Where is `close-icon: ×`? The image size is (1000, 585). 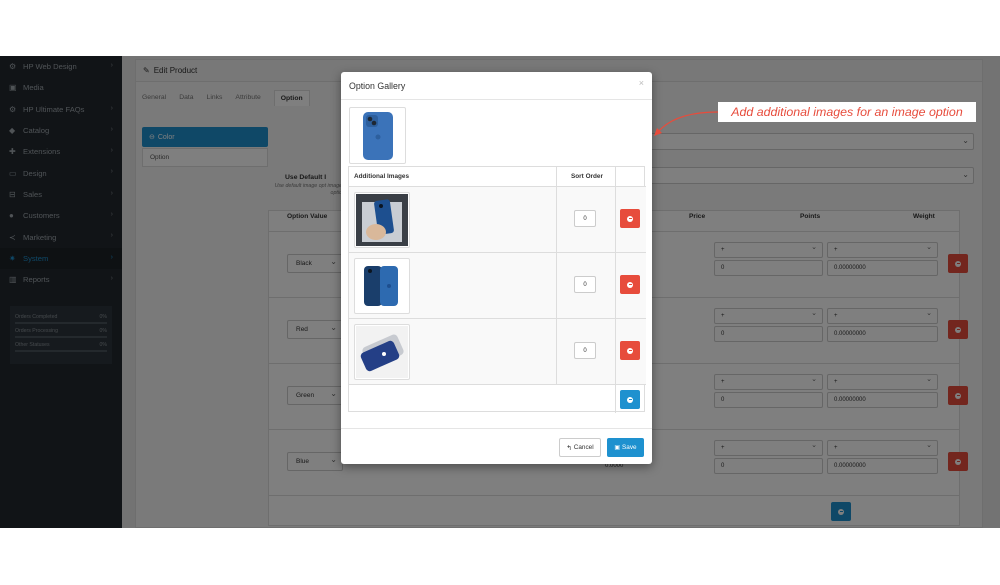
close-icon: × is located at coordinates (641, 83).